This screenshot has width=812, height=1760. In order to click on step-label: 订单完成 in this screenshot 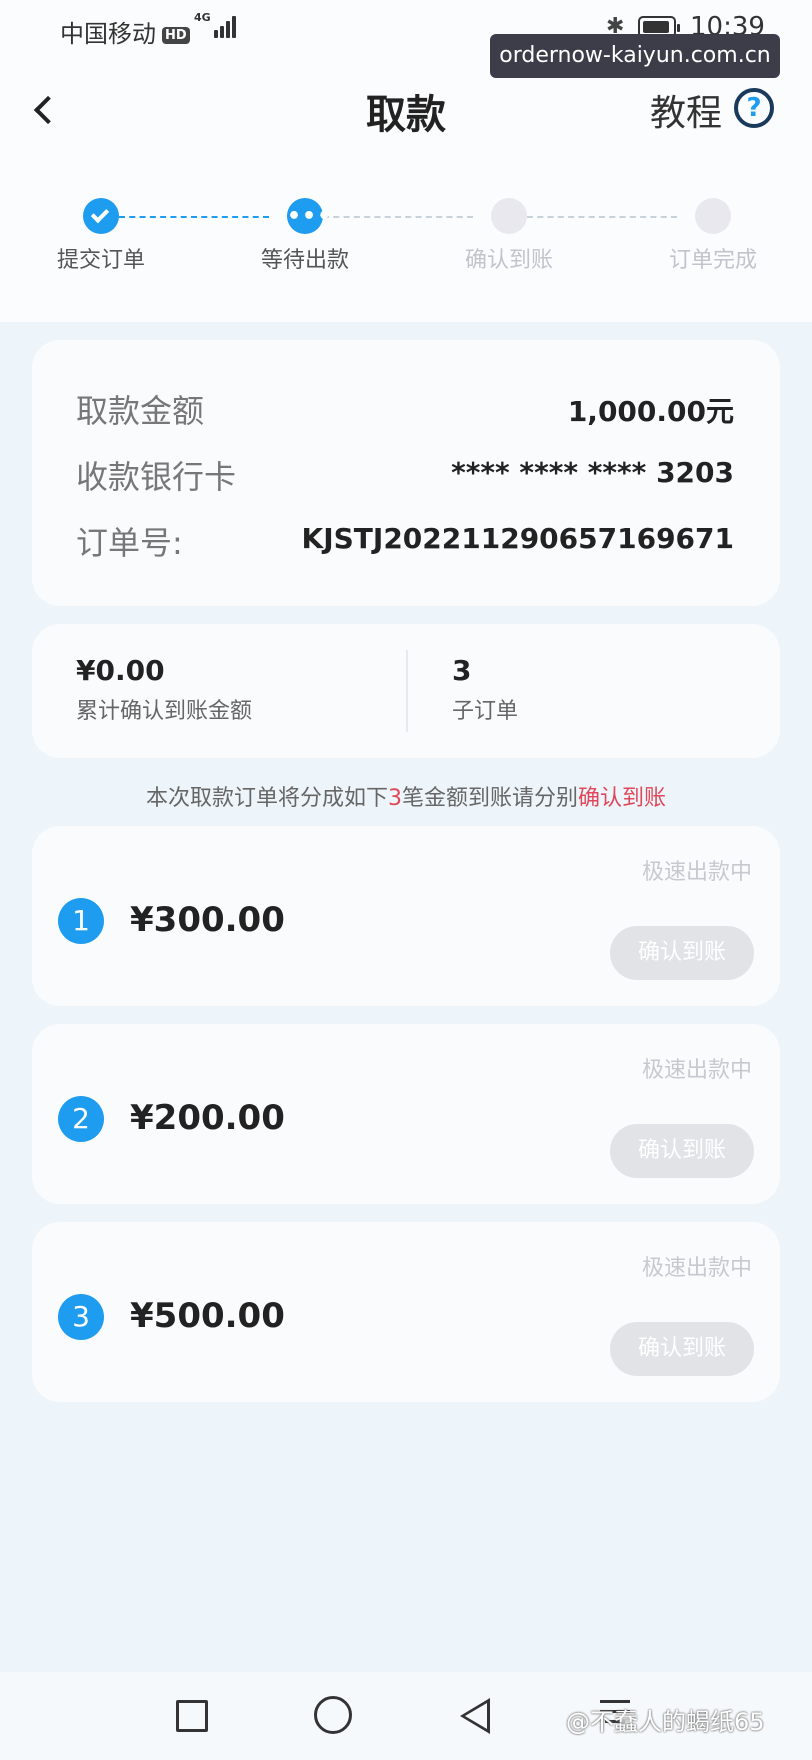, I will do `click(712, 260)`.